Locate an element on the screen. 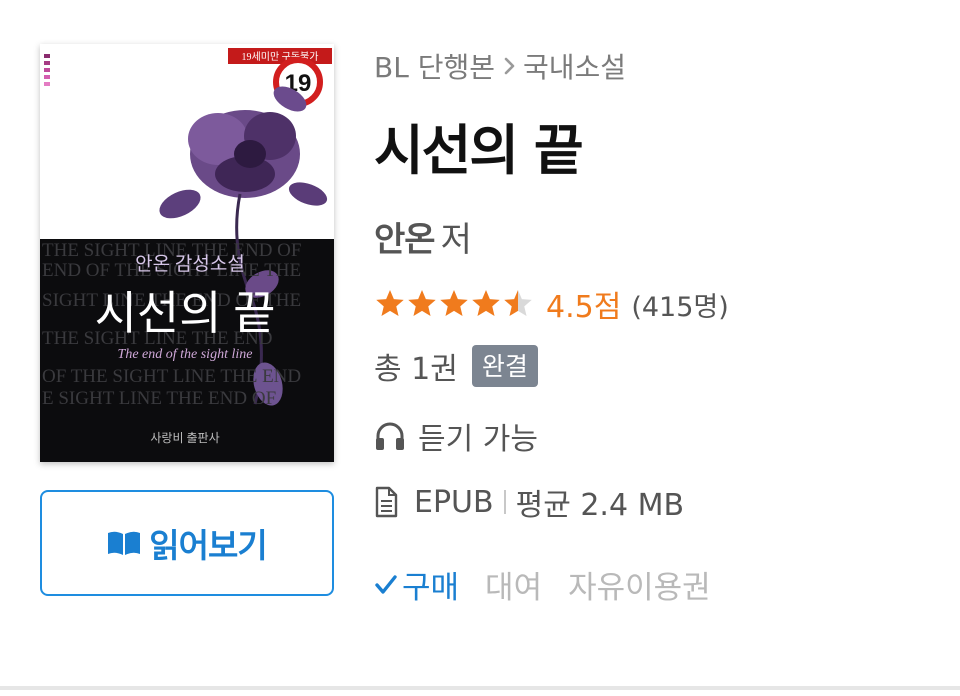  format-divider is located at coordinates (504, 502).